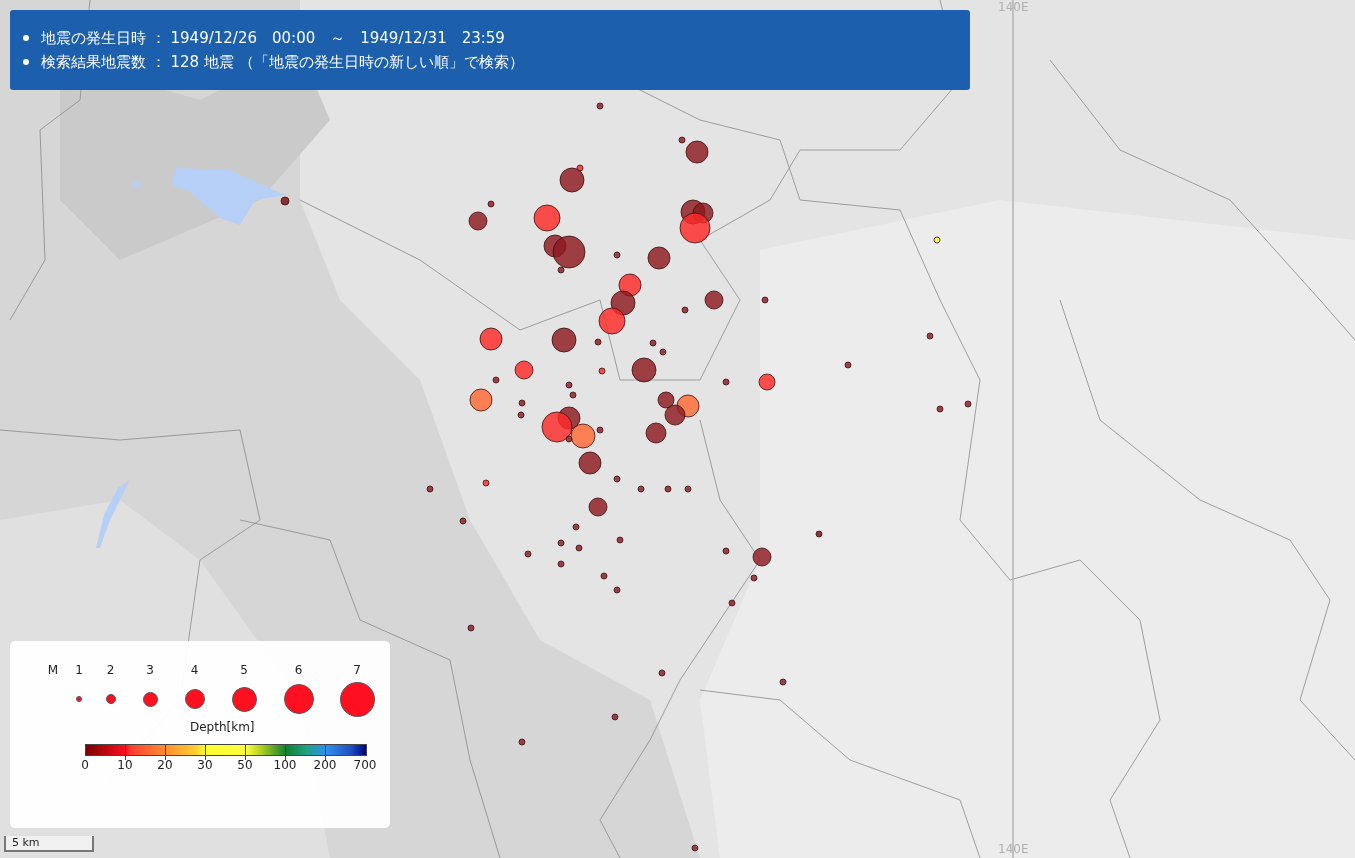 The height and width of the screenshot is (858, 1355). I want to click on depth-tick-label: 700, so click(365, 765).